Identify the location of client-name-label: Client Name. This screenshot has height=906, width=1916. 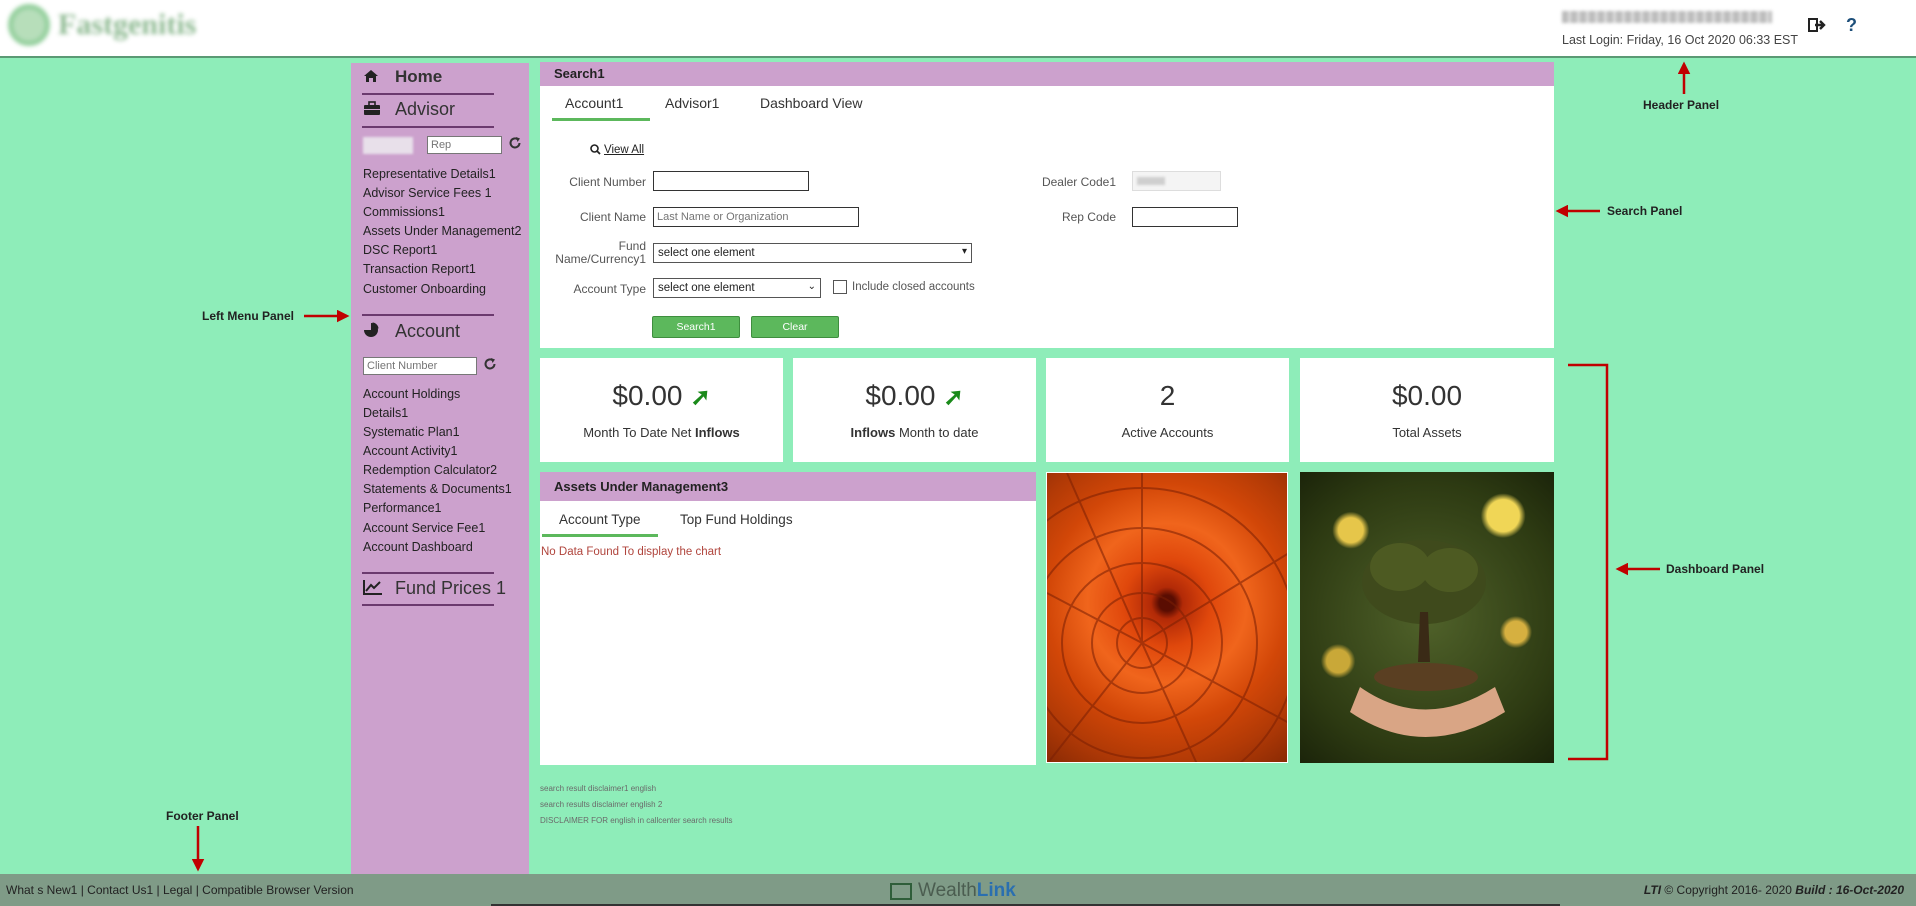
(612, 217).